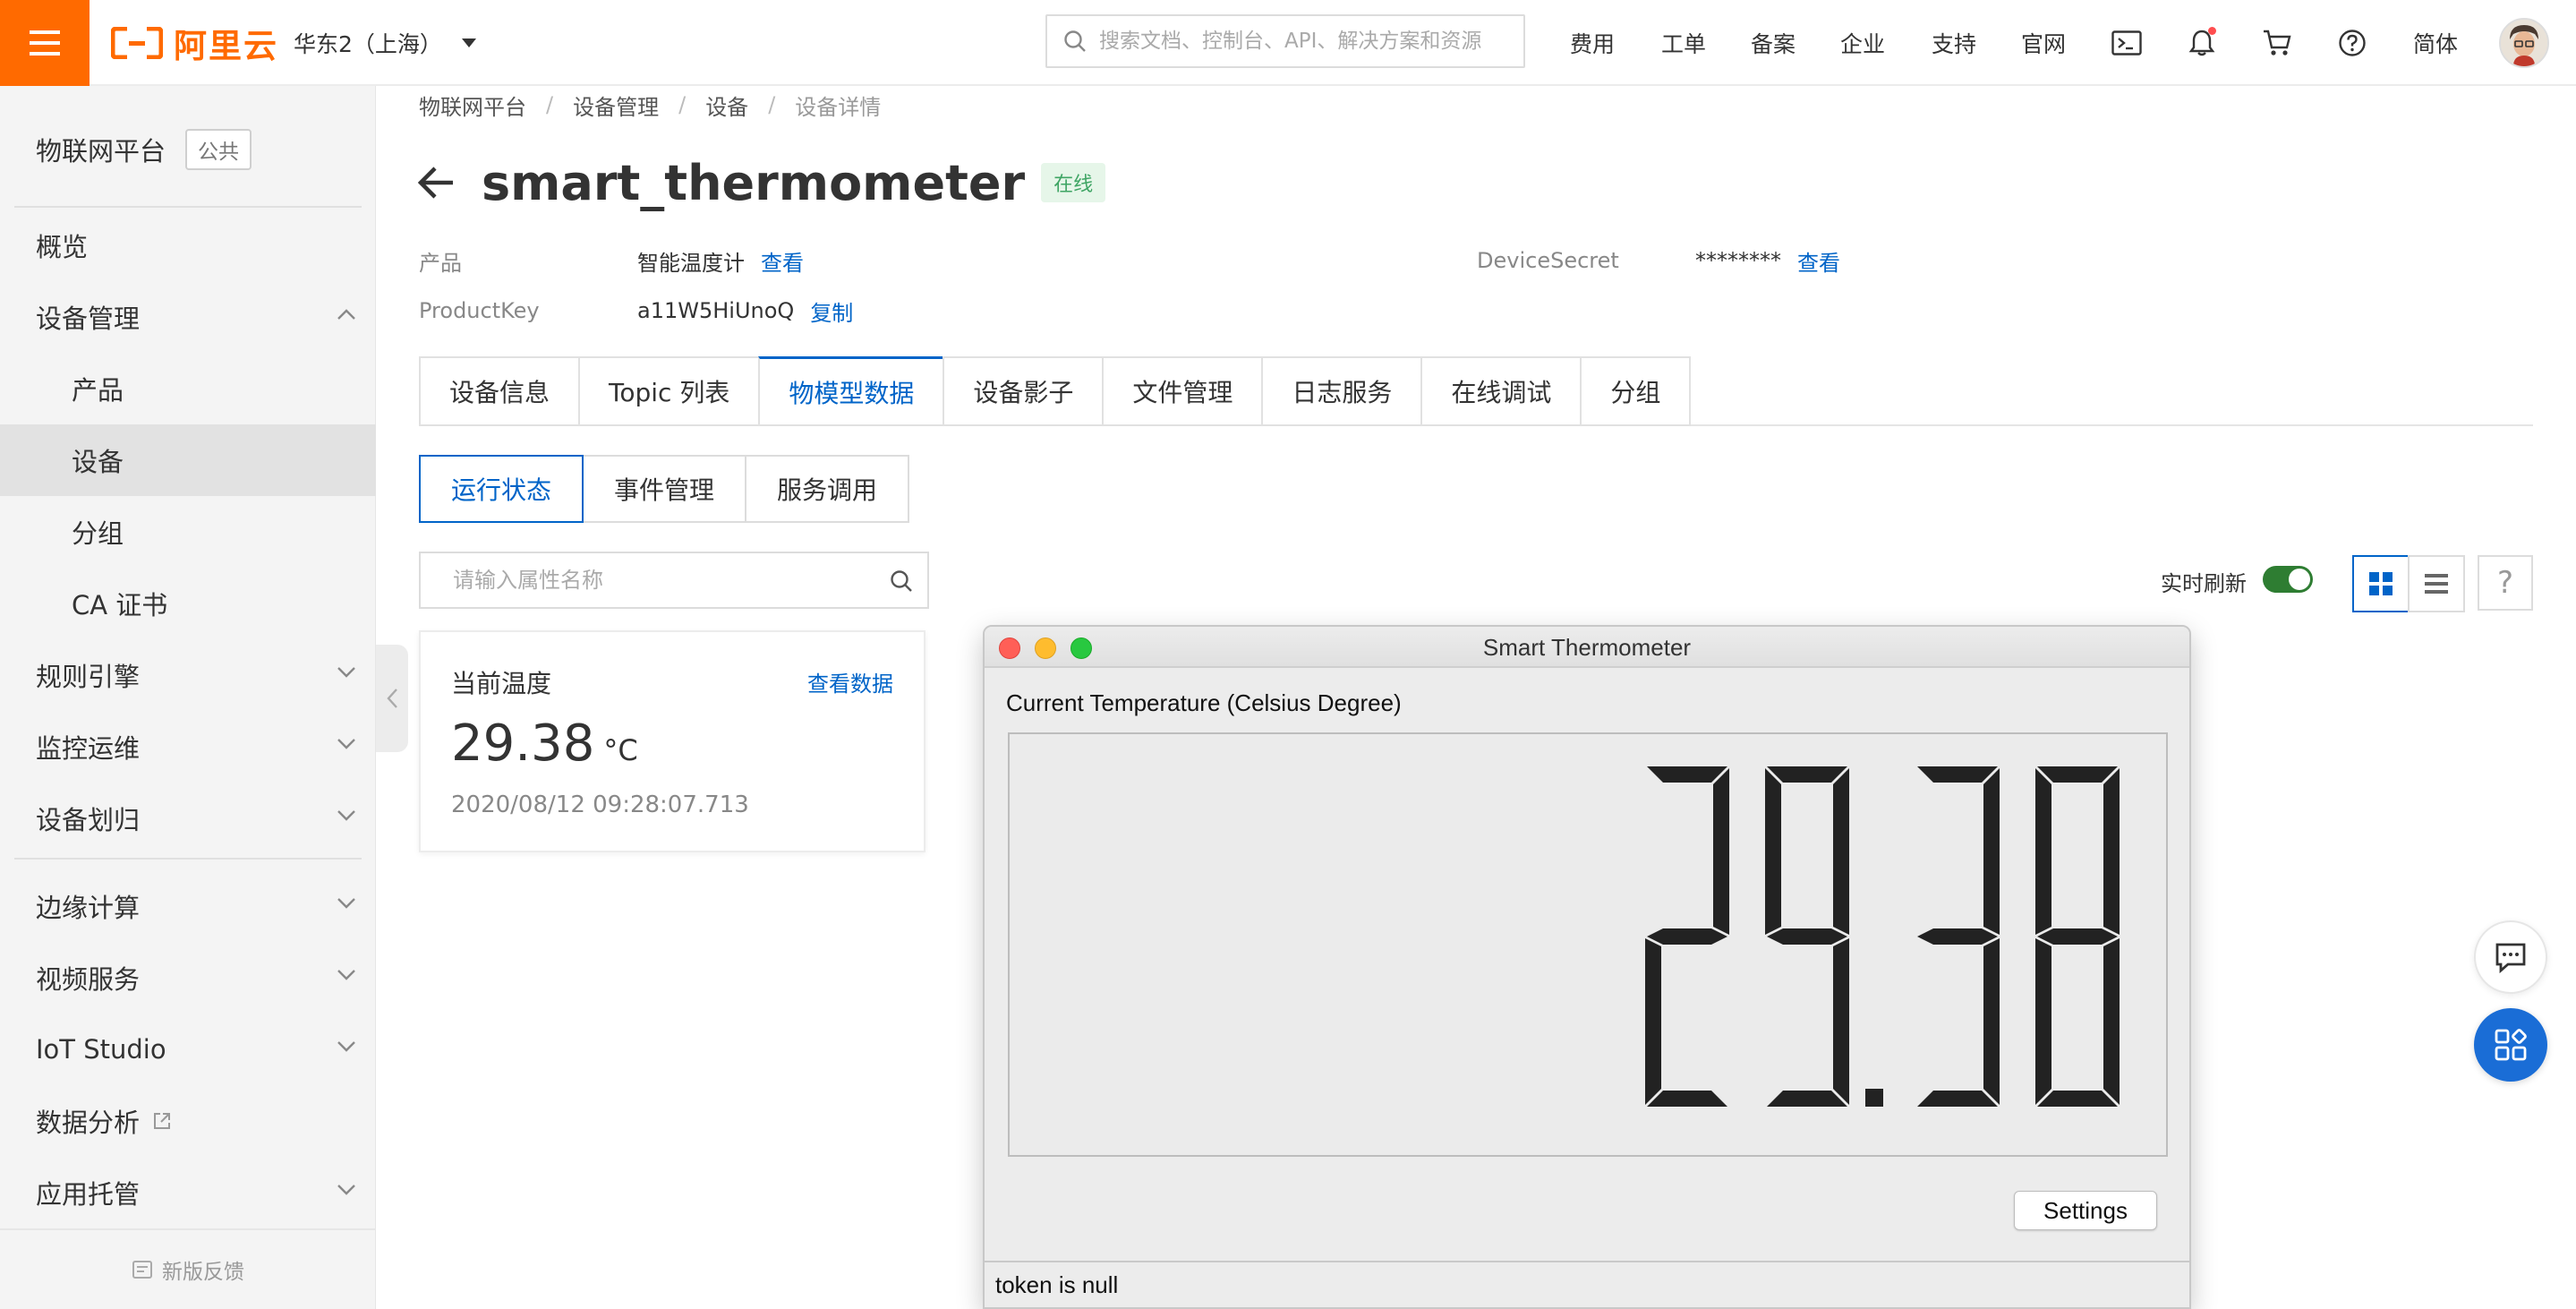 The width and height of the screenshot is (2576, 1309). What do you see at coordinates (188, 207) in the screenshot?
I see `sidebar-divider` at bounding box center [188, 207].